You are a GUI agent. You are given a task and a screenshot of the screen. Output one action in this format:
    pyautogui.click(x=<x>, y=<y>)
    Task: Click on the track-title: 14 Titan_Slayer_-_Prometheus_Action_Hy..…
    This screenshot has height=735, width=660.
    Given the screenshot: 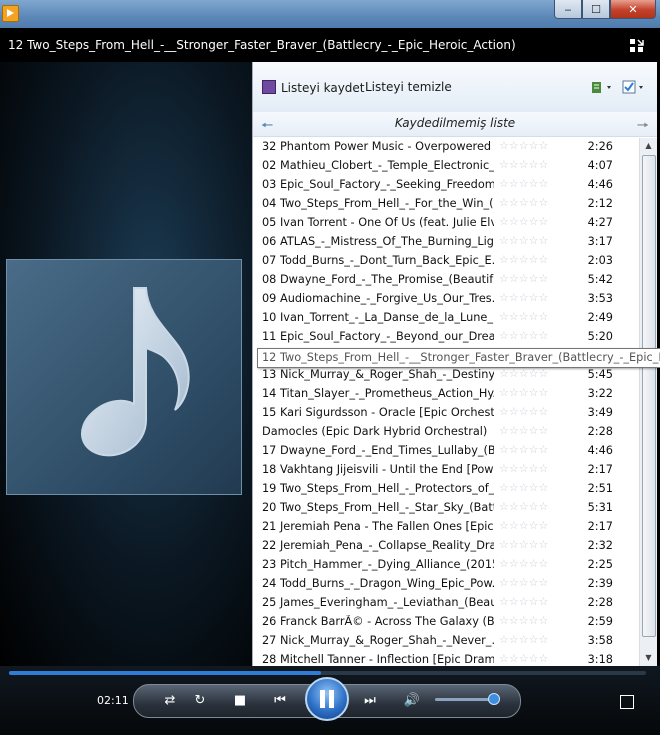 What is the action you would take?
    pyautogui.click(x=378, y=393)
    